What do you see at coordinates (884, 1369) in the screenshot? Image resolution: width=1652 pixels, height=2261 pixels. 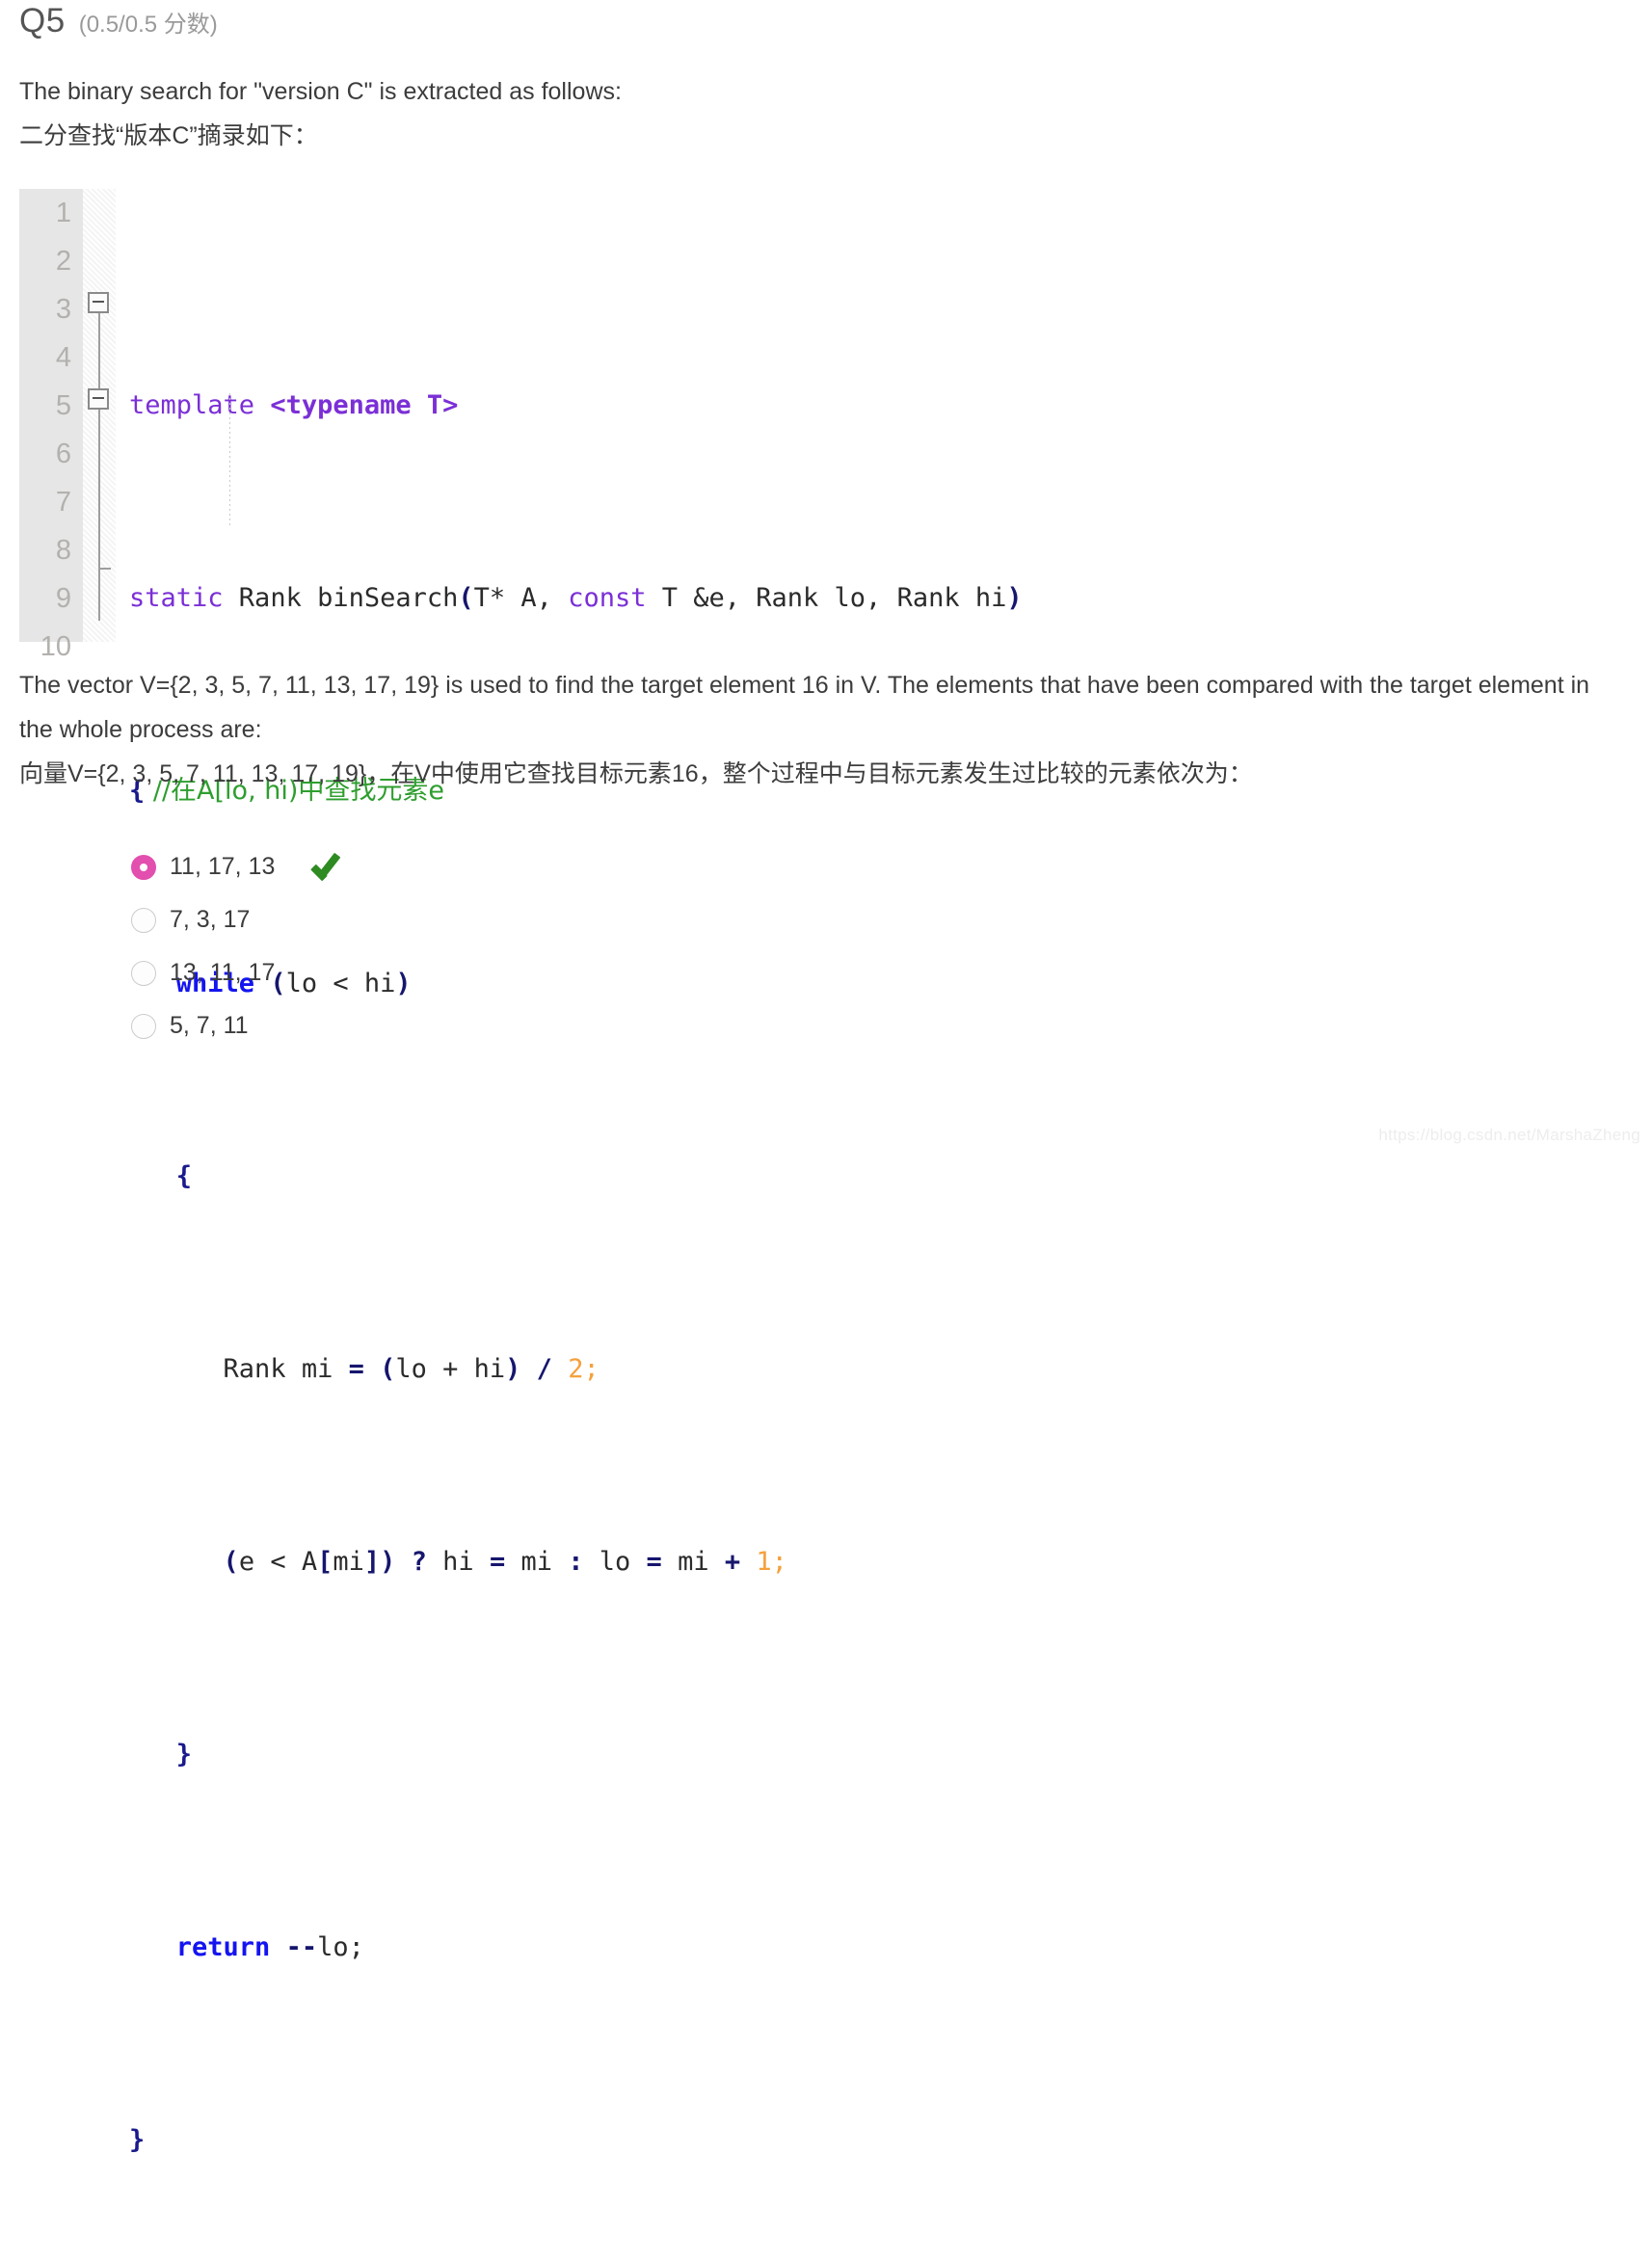 I see `code-line-6: Rank mi = (lo + hi) / 2;` at bounding box center [884, 1369].